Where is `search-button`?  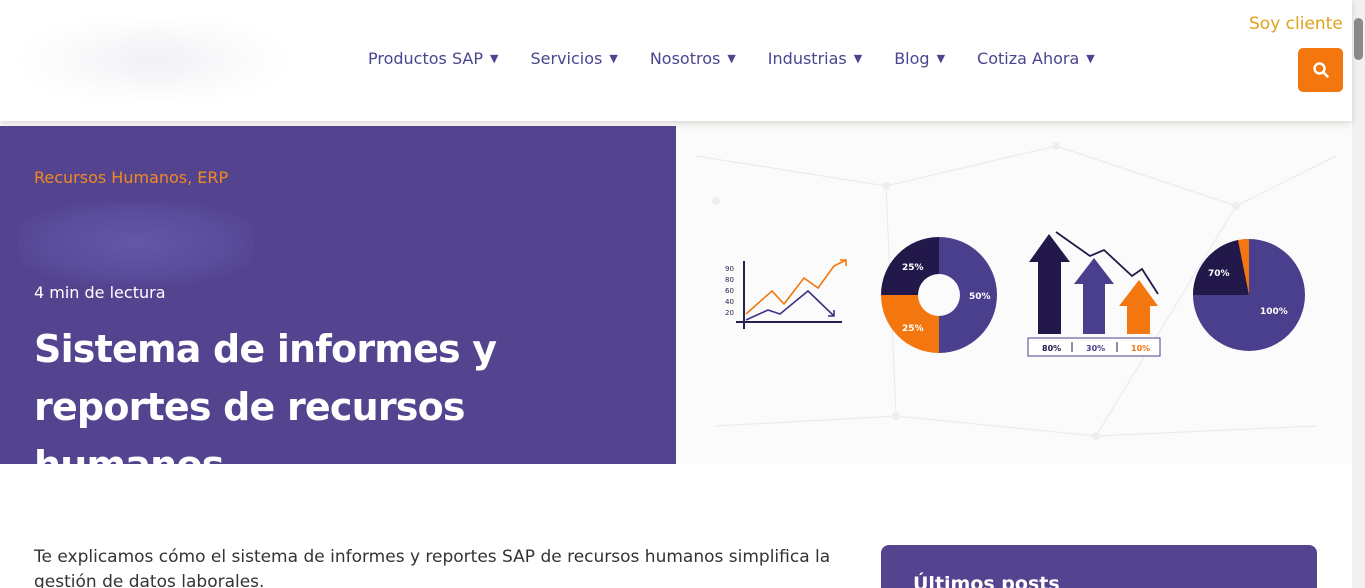 search-button is located at coordinates (1320, 70).